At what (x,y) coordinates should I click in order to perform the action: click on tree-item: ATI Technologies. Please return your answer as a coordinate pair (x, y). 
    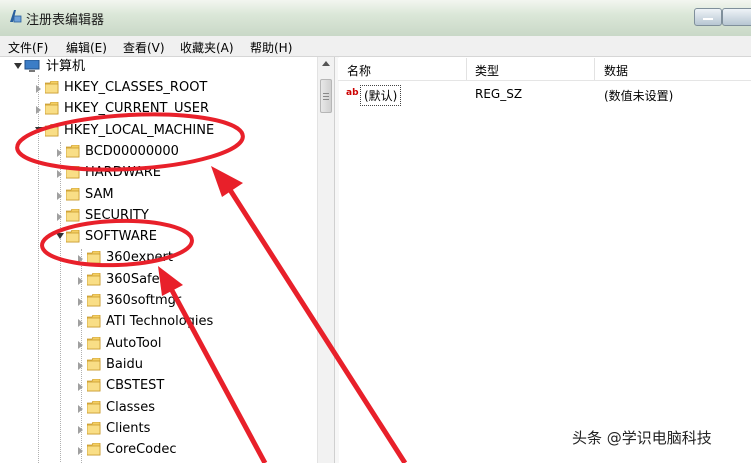
    Looking at the image, I should click on (158, 322).